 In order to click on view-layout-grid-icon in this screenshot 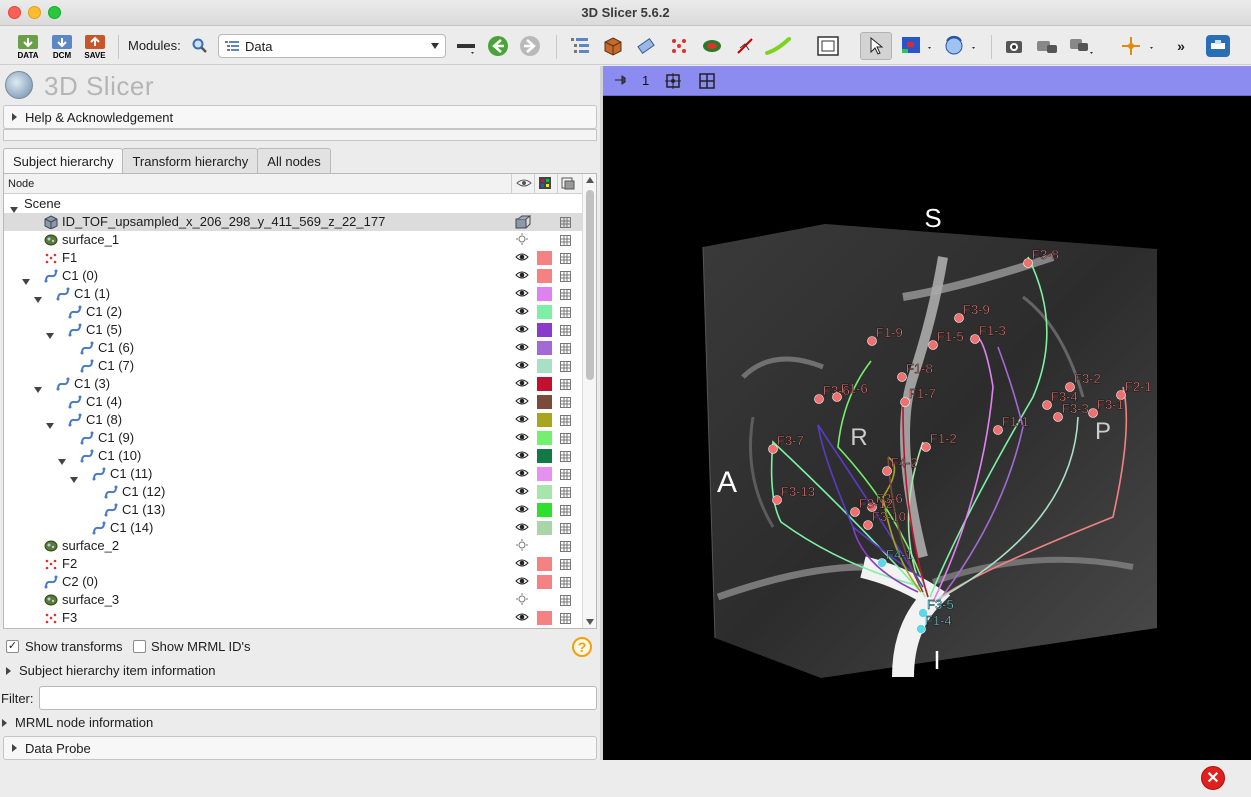, I will do `click(707, 82)`.